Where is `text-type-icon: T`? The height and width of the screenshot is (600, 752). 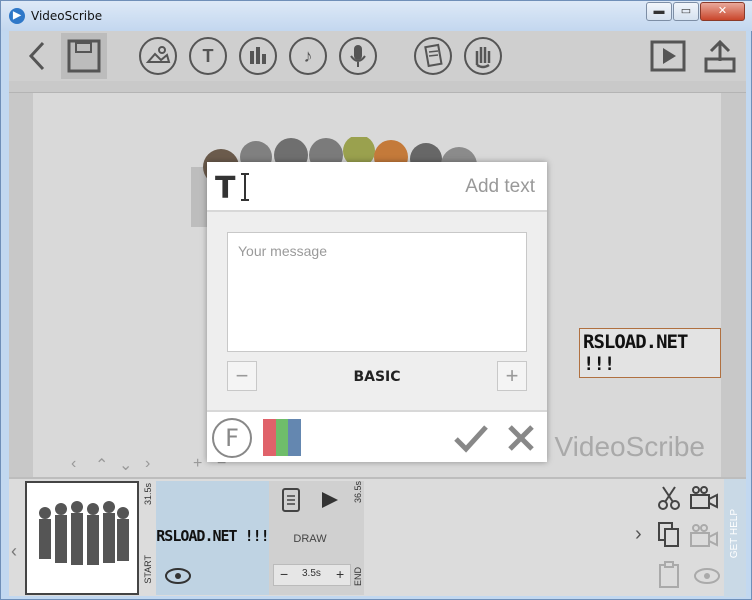 text-type-icon: T is located at coordinates (225, 188).